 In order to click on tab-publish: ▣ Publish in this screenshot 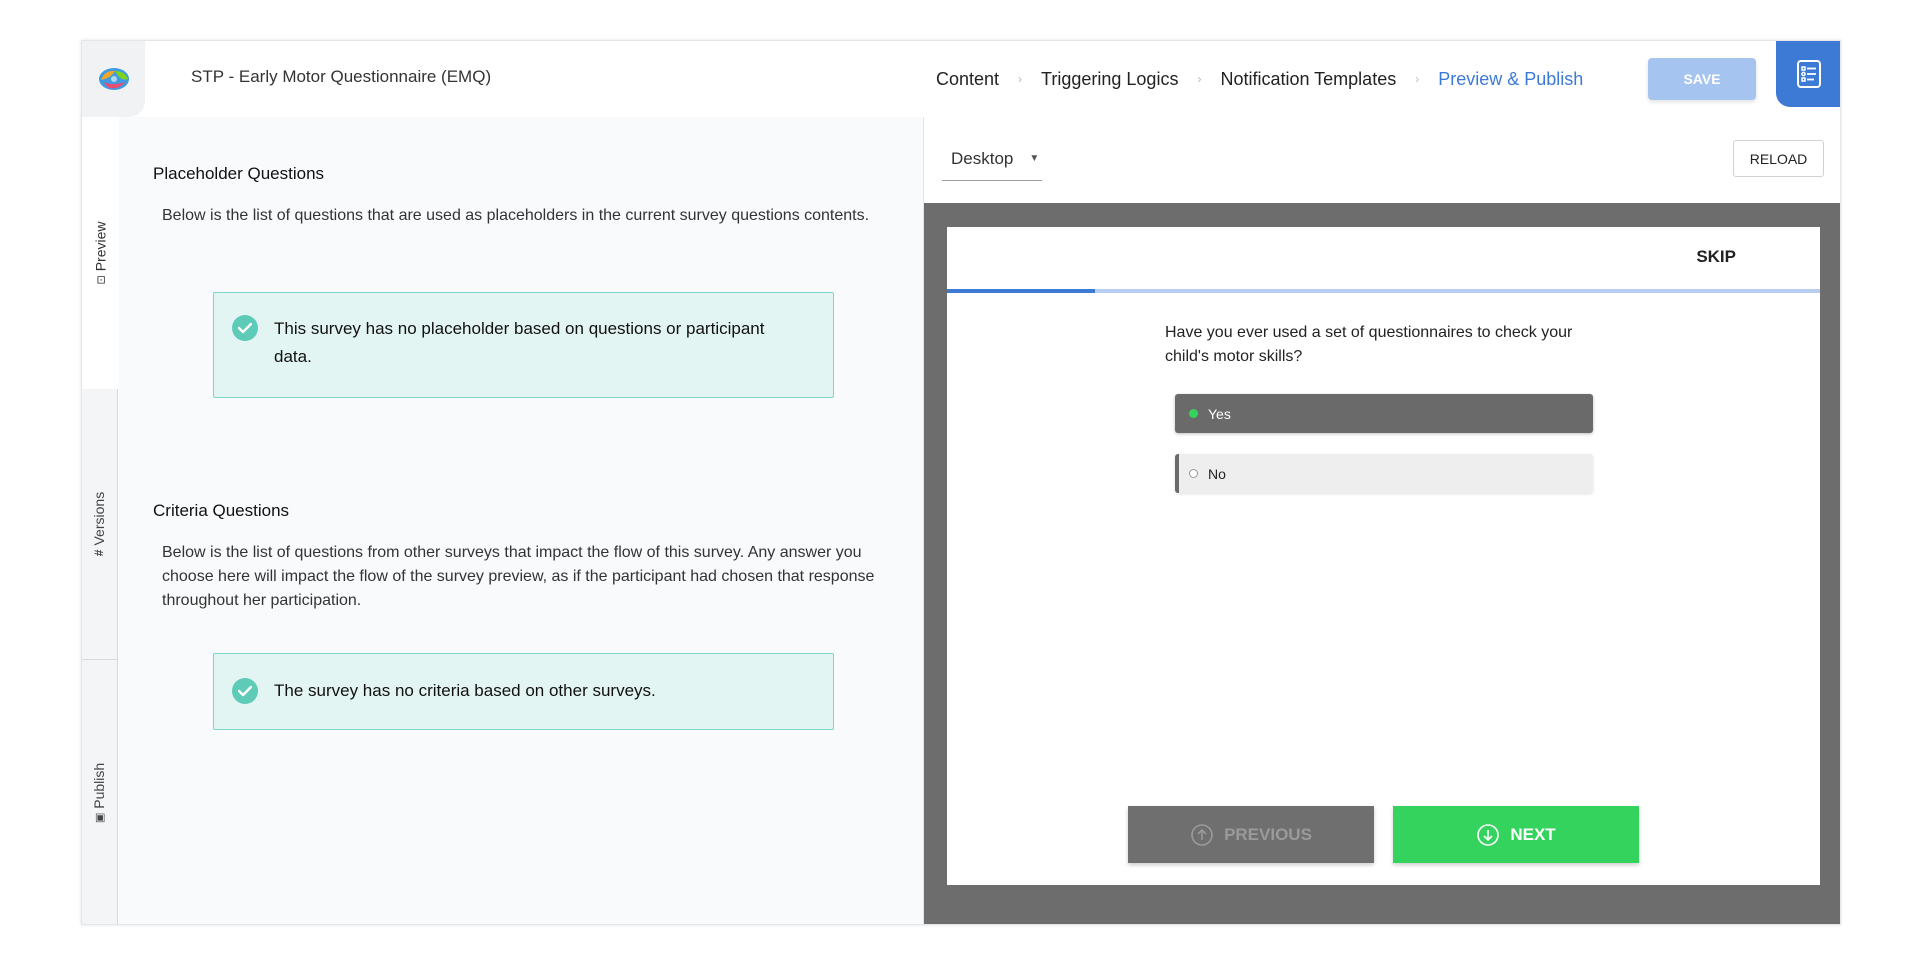, I will do `click(100, 792)`.